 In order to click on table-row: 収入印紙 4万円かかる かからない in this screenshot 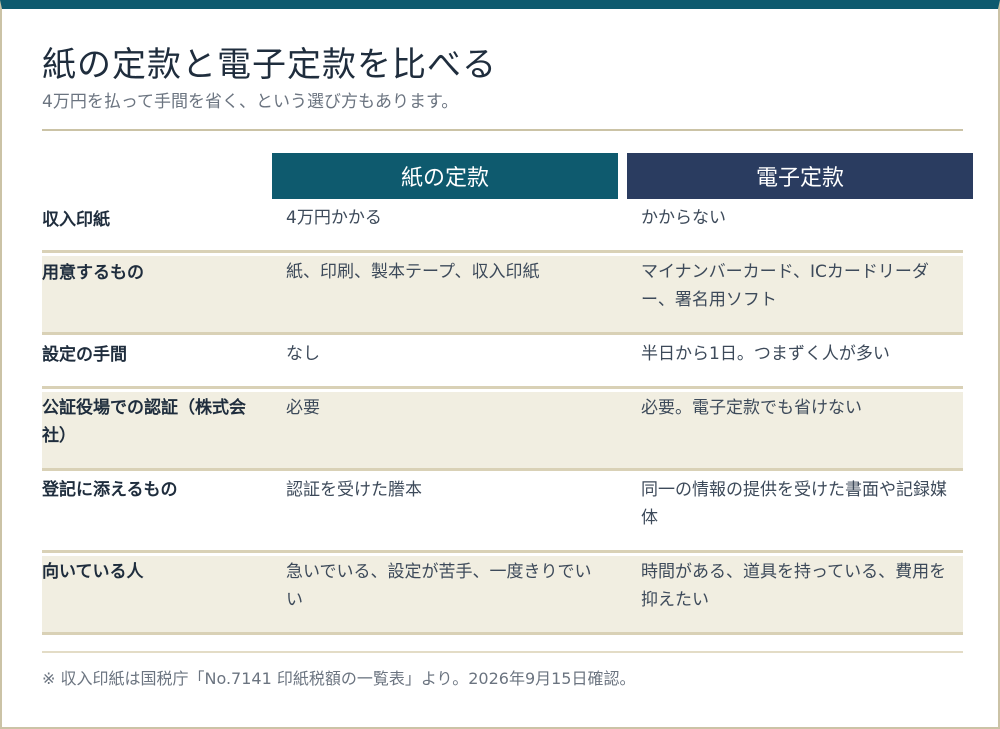, I will do `click(502, 227)`.